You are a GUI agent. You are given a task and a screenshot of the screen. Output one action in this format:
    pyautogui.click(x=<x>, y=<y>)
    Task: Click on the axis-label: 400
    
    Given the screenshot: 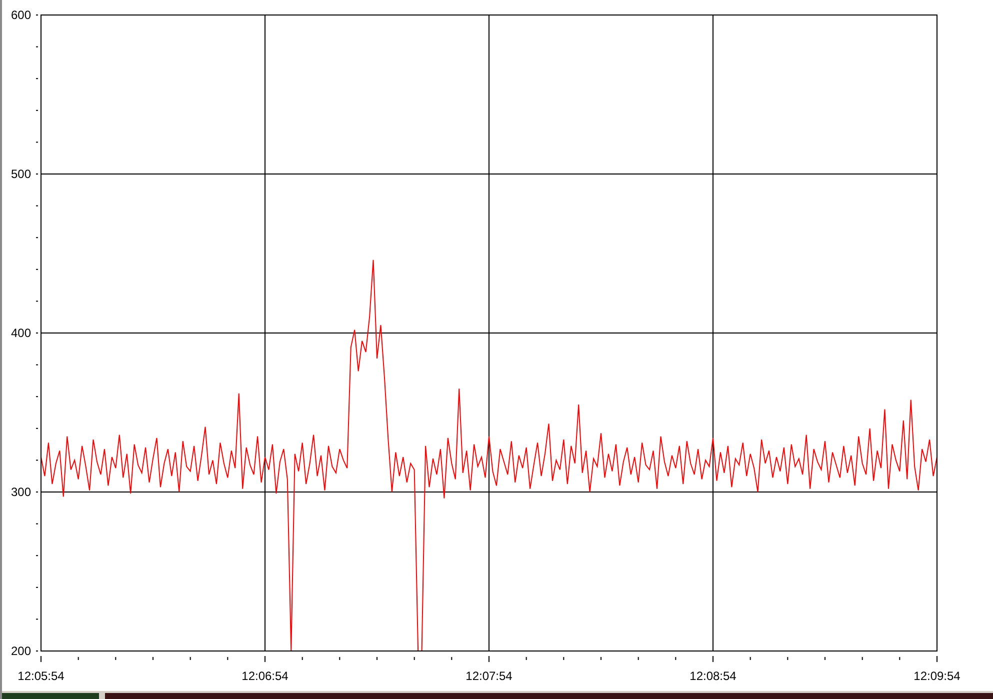 What is the action you would take?
    pyautogui.click(x=20, y=333)
    